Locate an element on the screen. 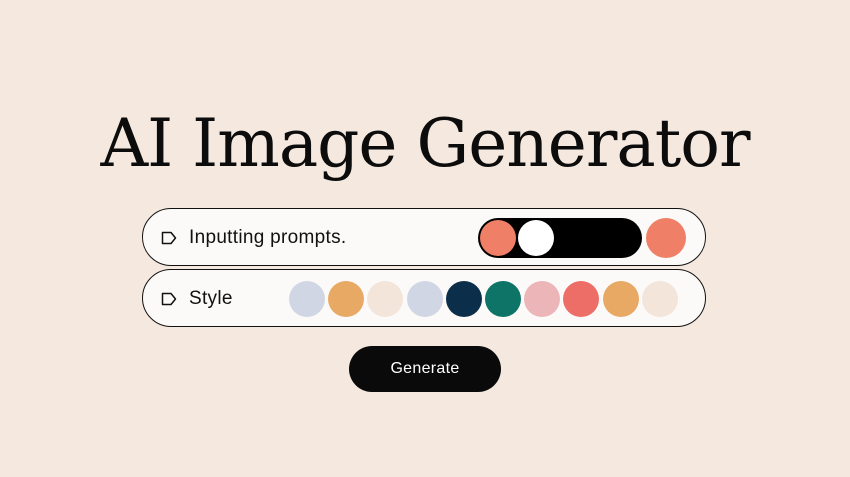  style-swatch-pink is located at coordinates (542, 299).